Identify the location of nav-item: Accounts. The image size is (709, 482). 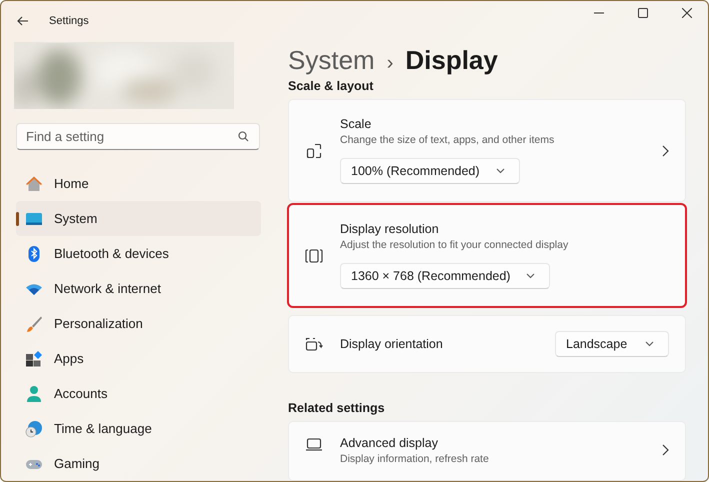
(138, 393).